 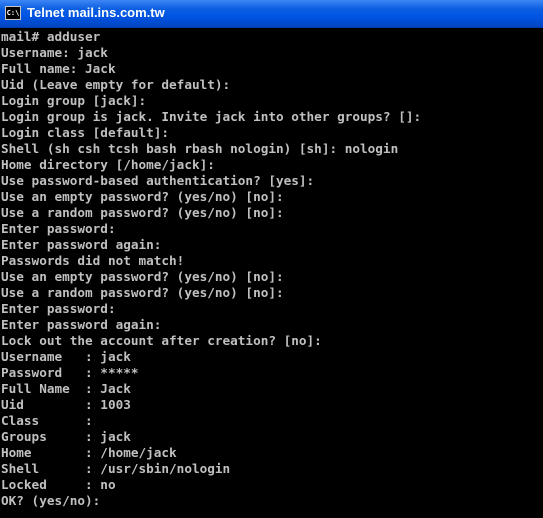 What do you see at coordinates (70, 372) in the screenshot?
I see `terminal-line: Password : *****` at bounding box center [70, 372].